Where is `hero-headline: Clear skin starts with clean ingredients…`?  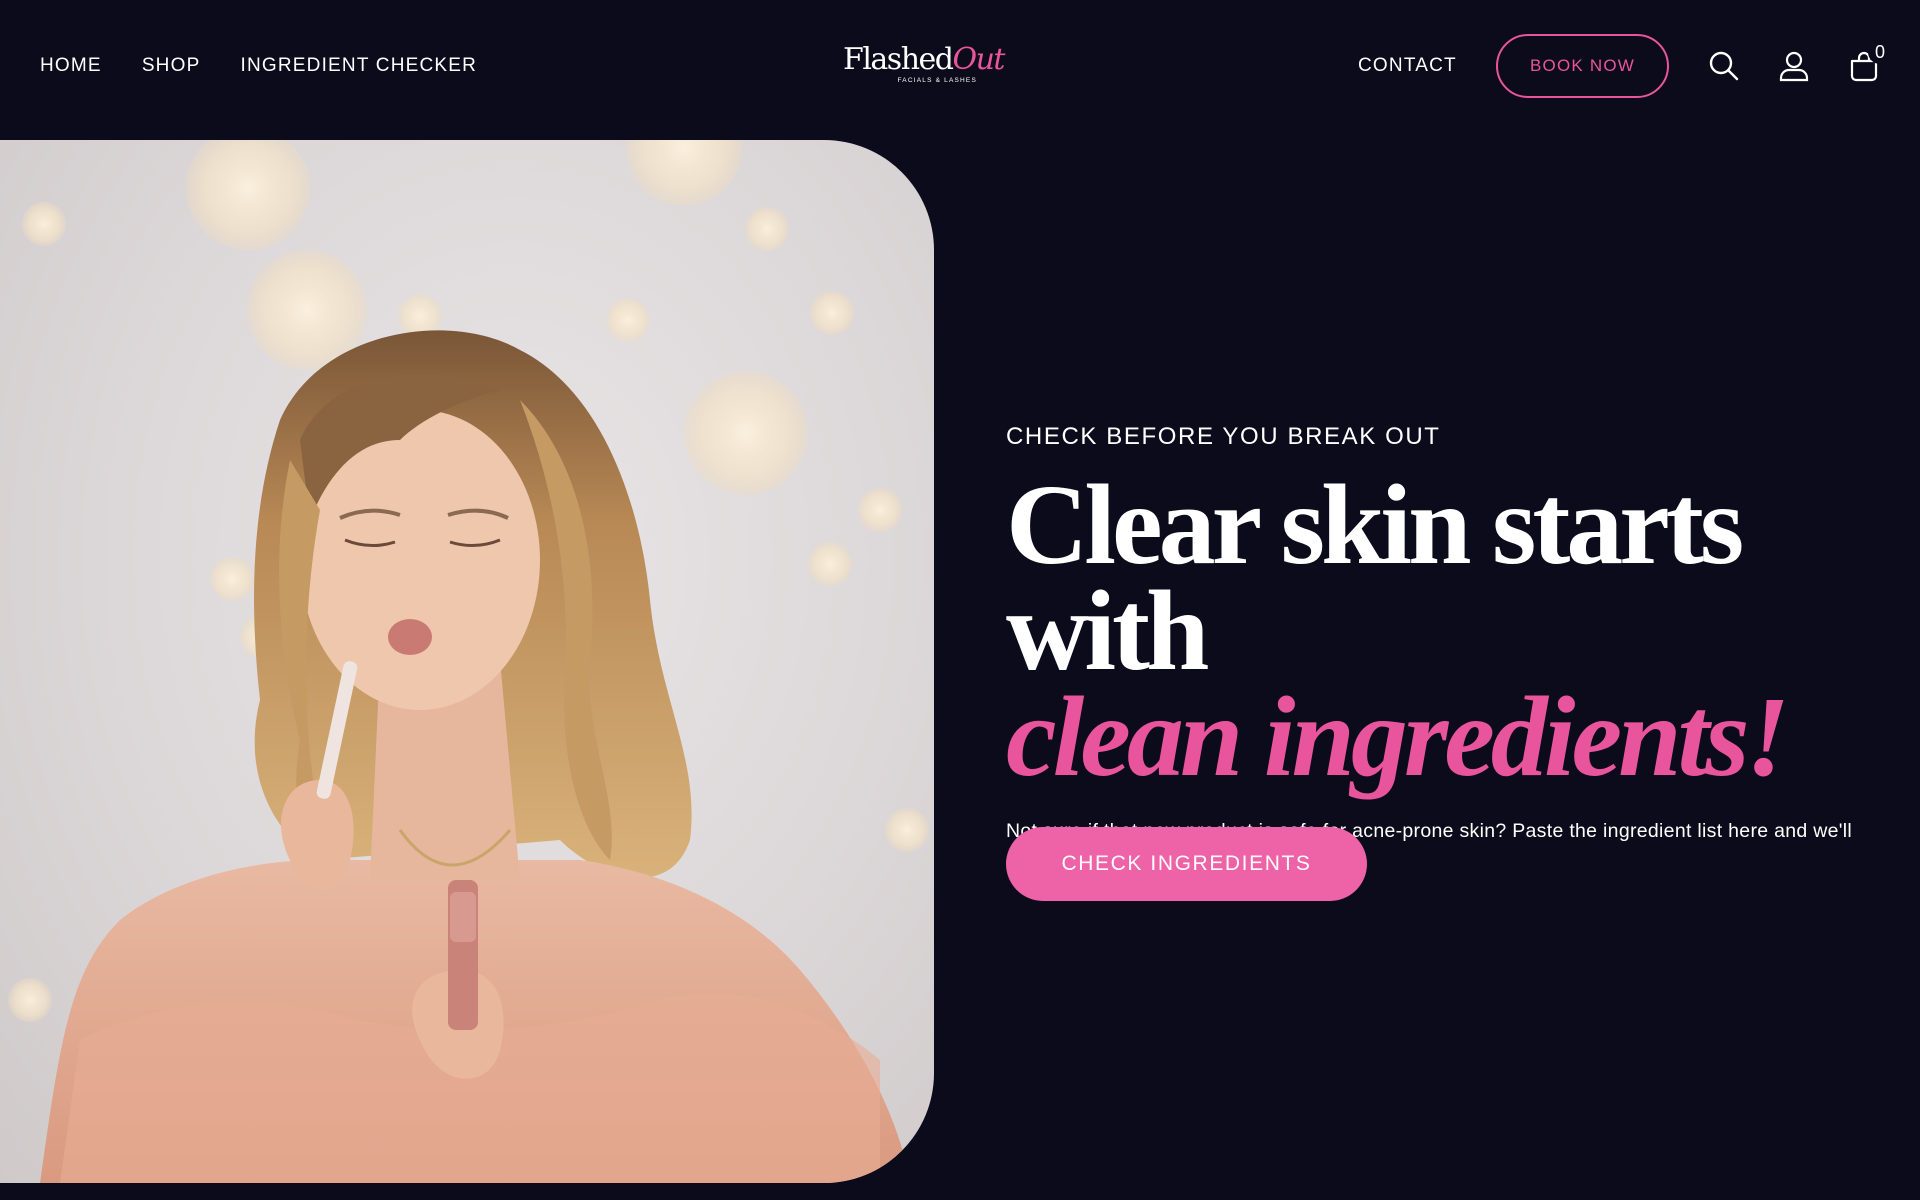 hero-headline: Clear skin starts with clean ingredients… is located at coordinates (1446, 630).